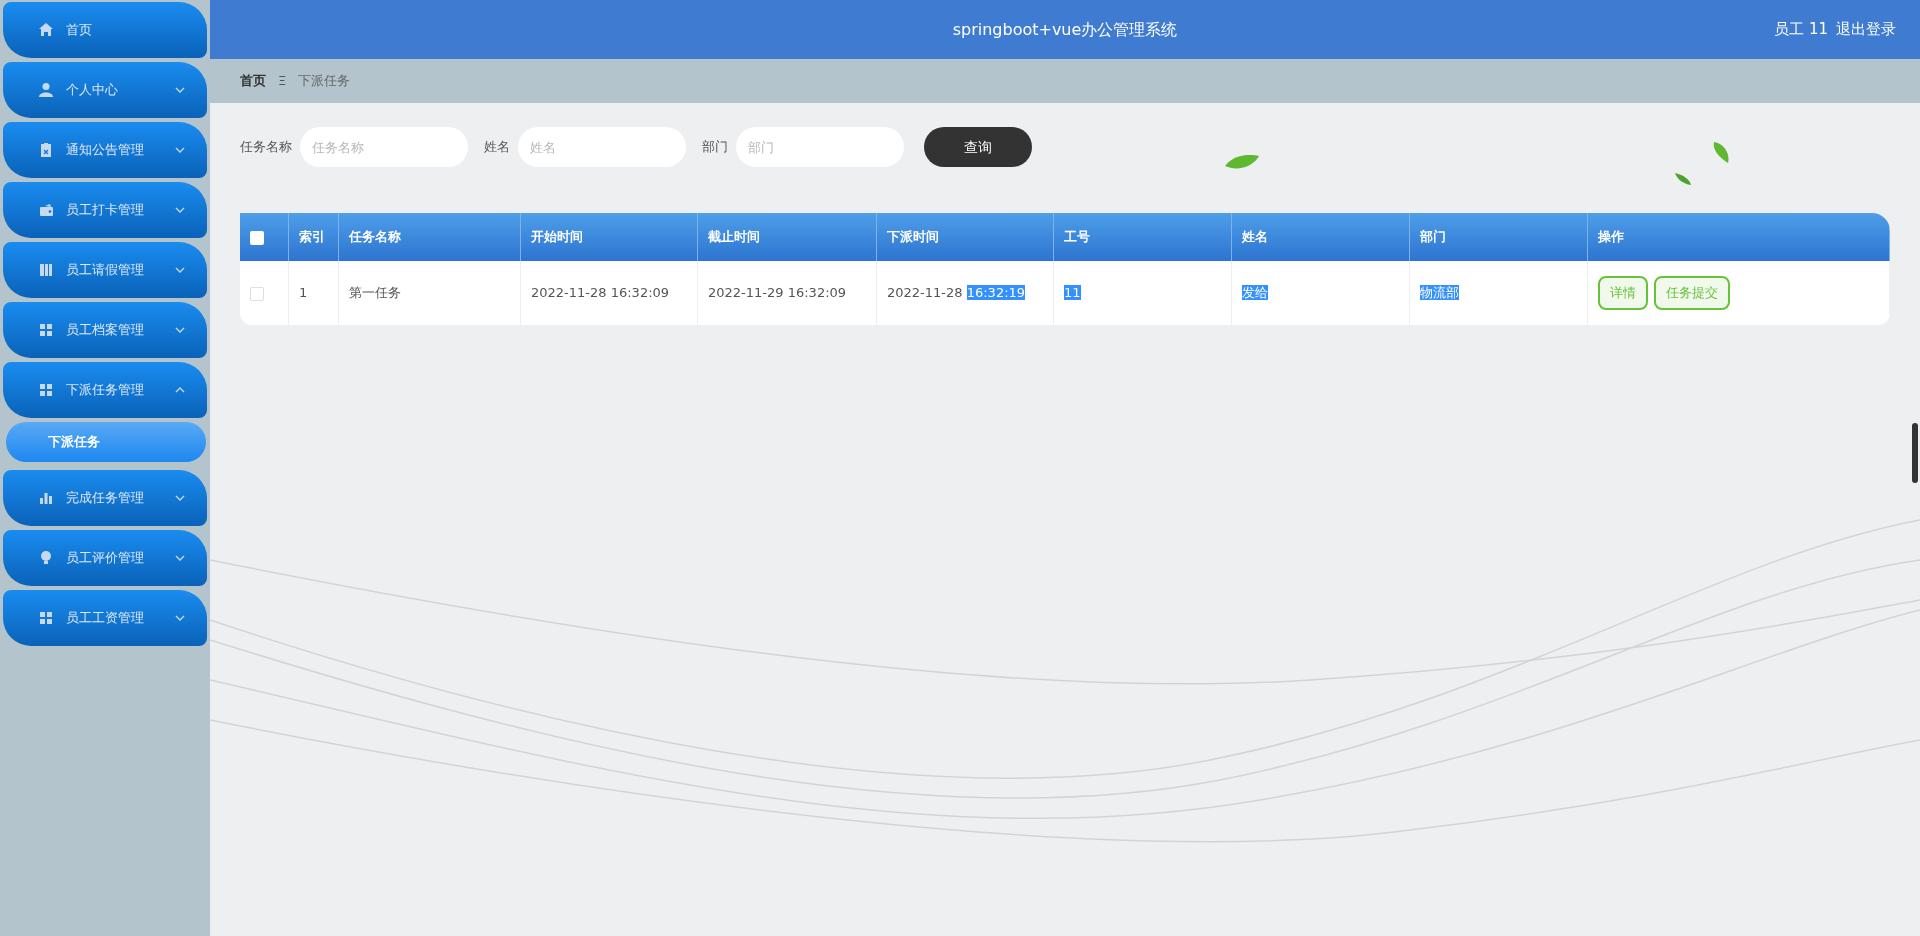 The height and width of the screenshot is (936, 1920). Describe the element at coordinates (787, 237) in the screenshot. I see `column-header: 截止时间` at that location.